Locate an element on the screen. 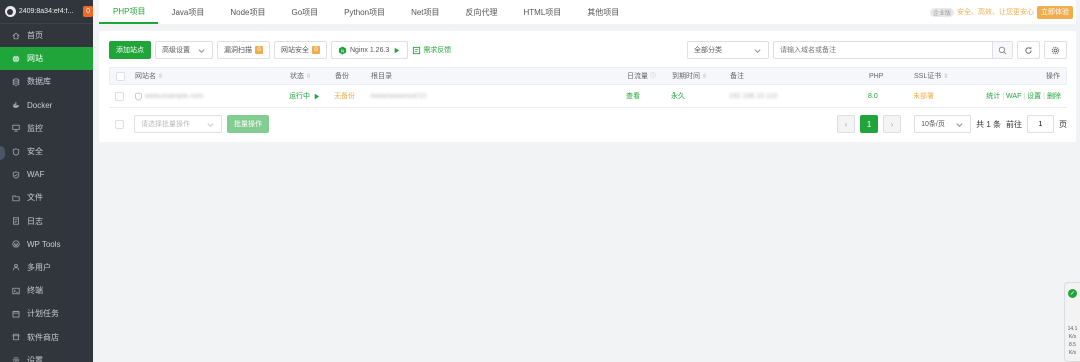 The image size is (1080, 362). ssl-status-link: 未部署 is located at coordinates (923, 96).